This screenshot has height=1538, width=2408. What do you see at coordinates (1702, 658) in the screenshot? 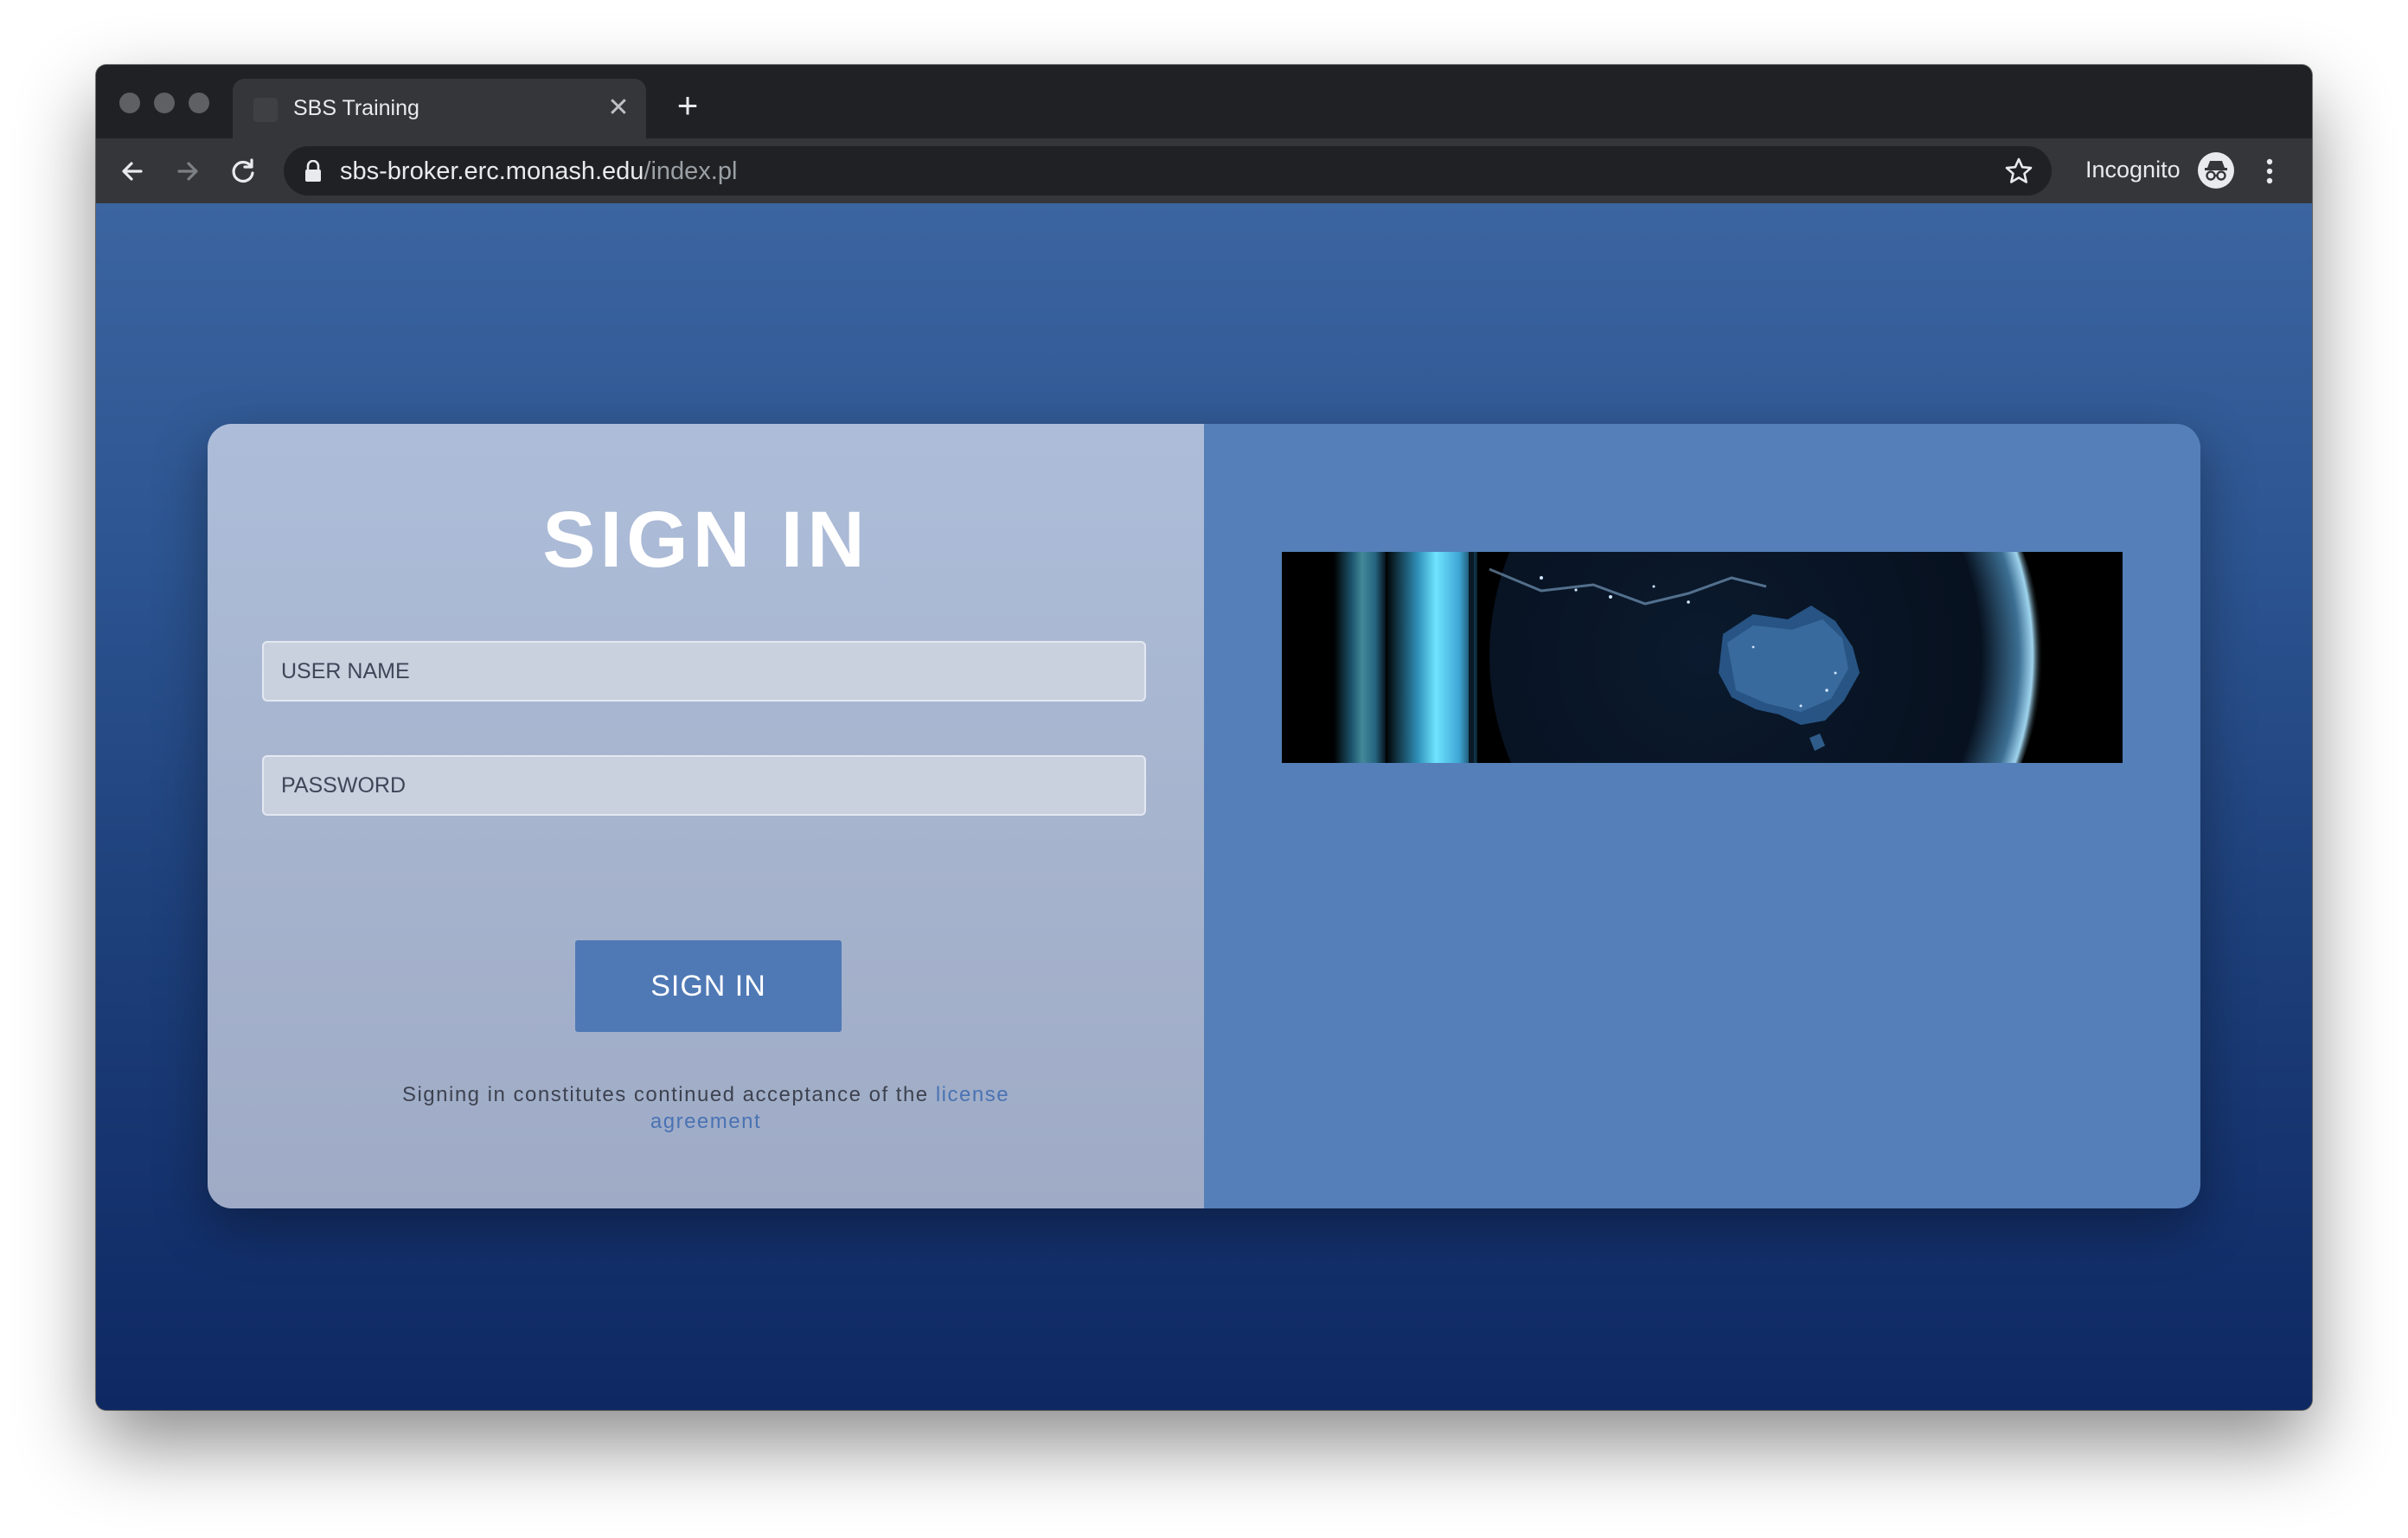
I see `earth-banner-image` at bounding box center [1702, 658].